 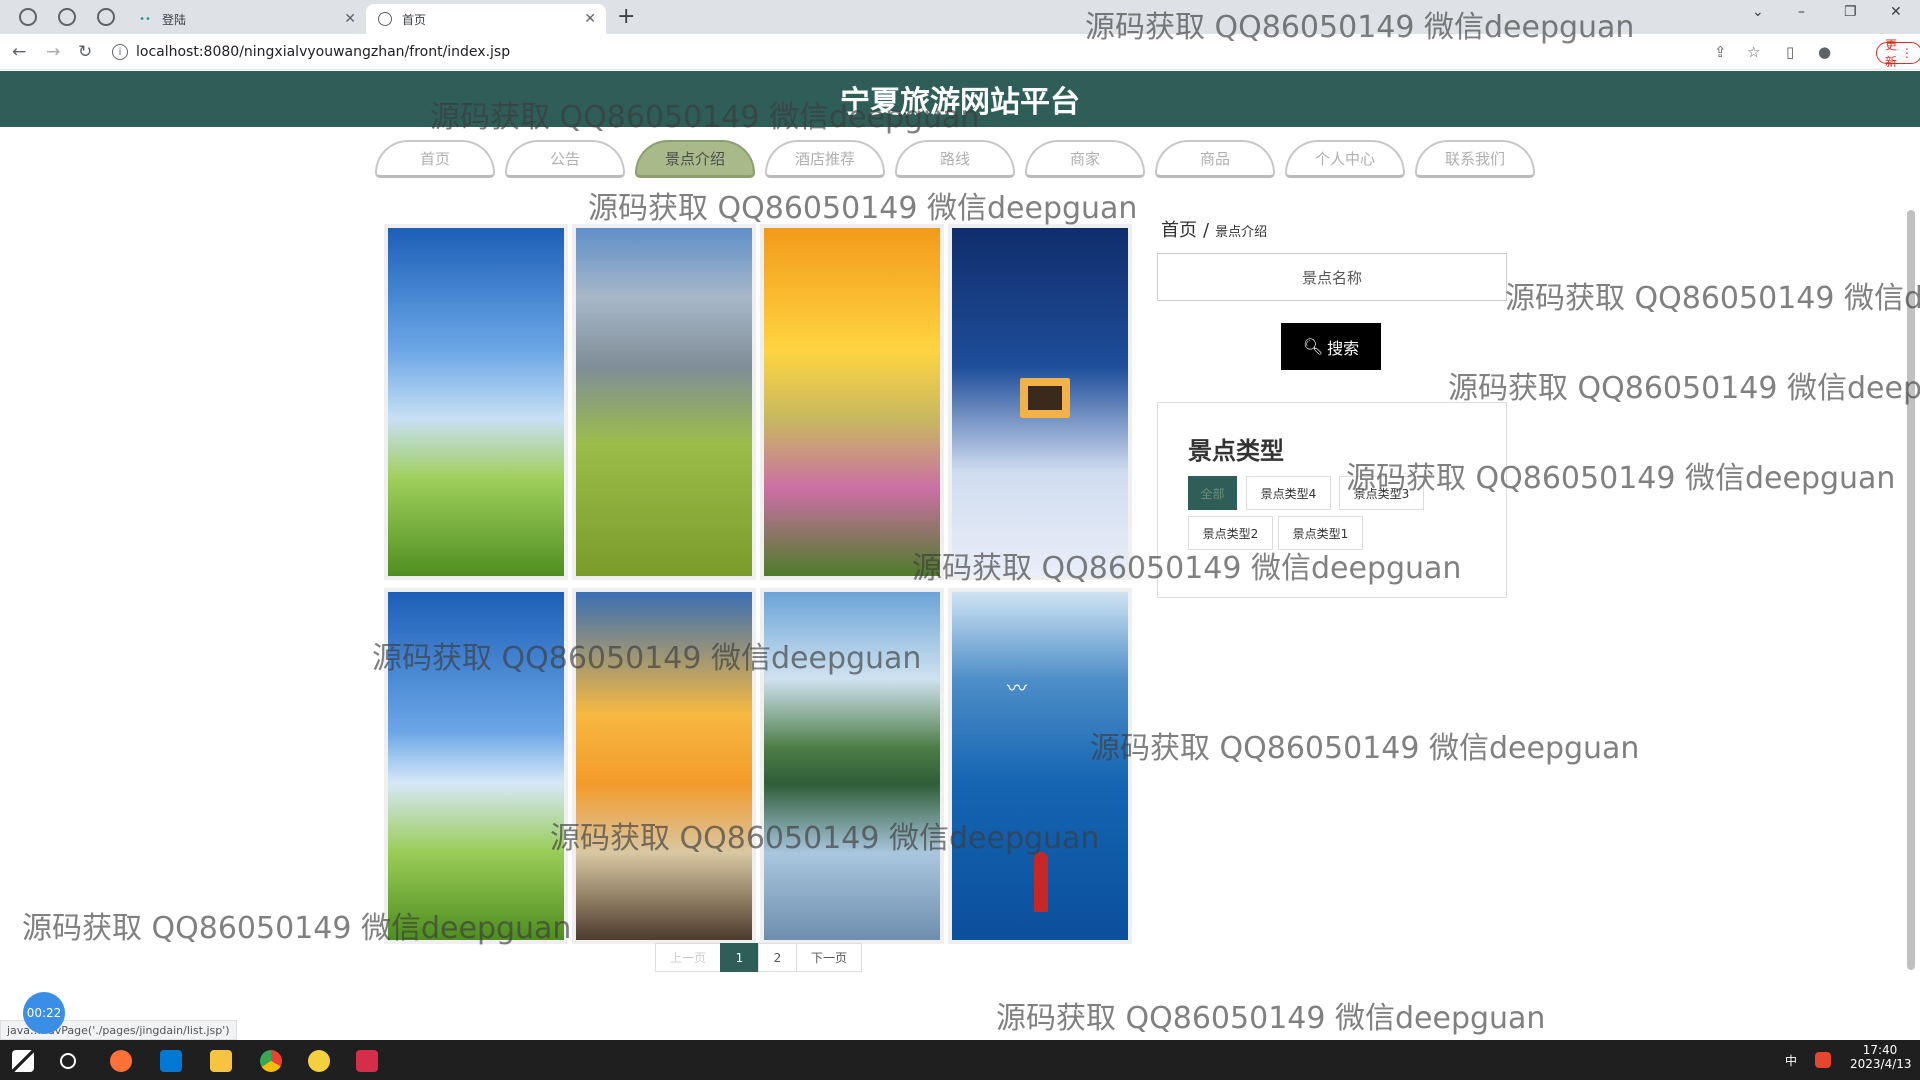 What do you see at coordinates (1824, 52) in the screenshot?
I see `profile-avatar-icon: ●` at bounding box center [1824, 52].